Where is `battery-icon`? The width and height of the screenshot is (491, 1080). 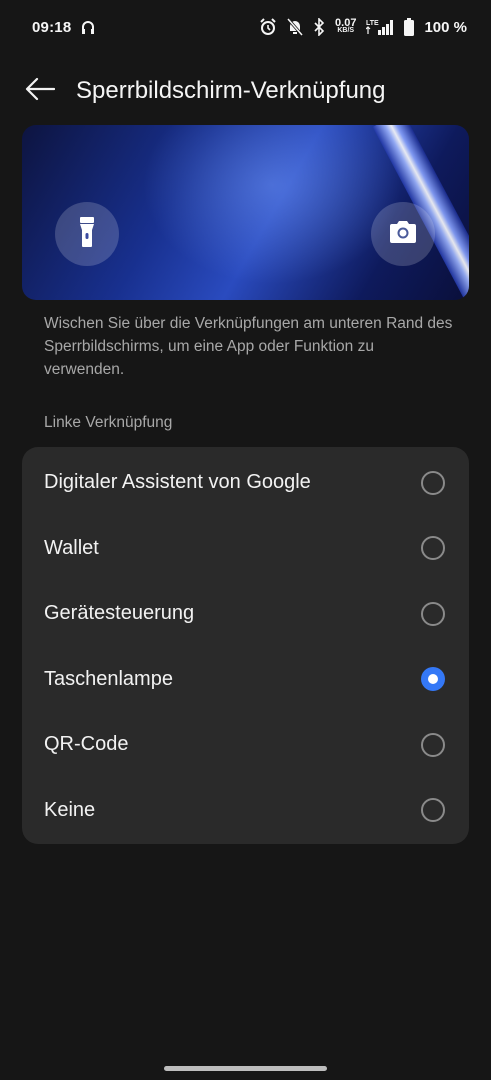
battery-icon is located at coordinates (409, 27).